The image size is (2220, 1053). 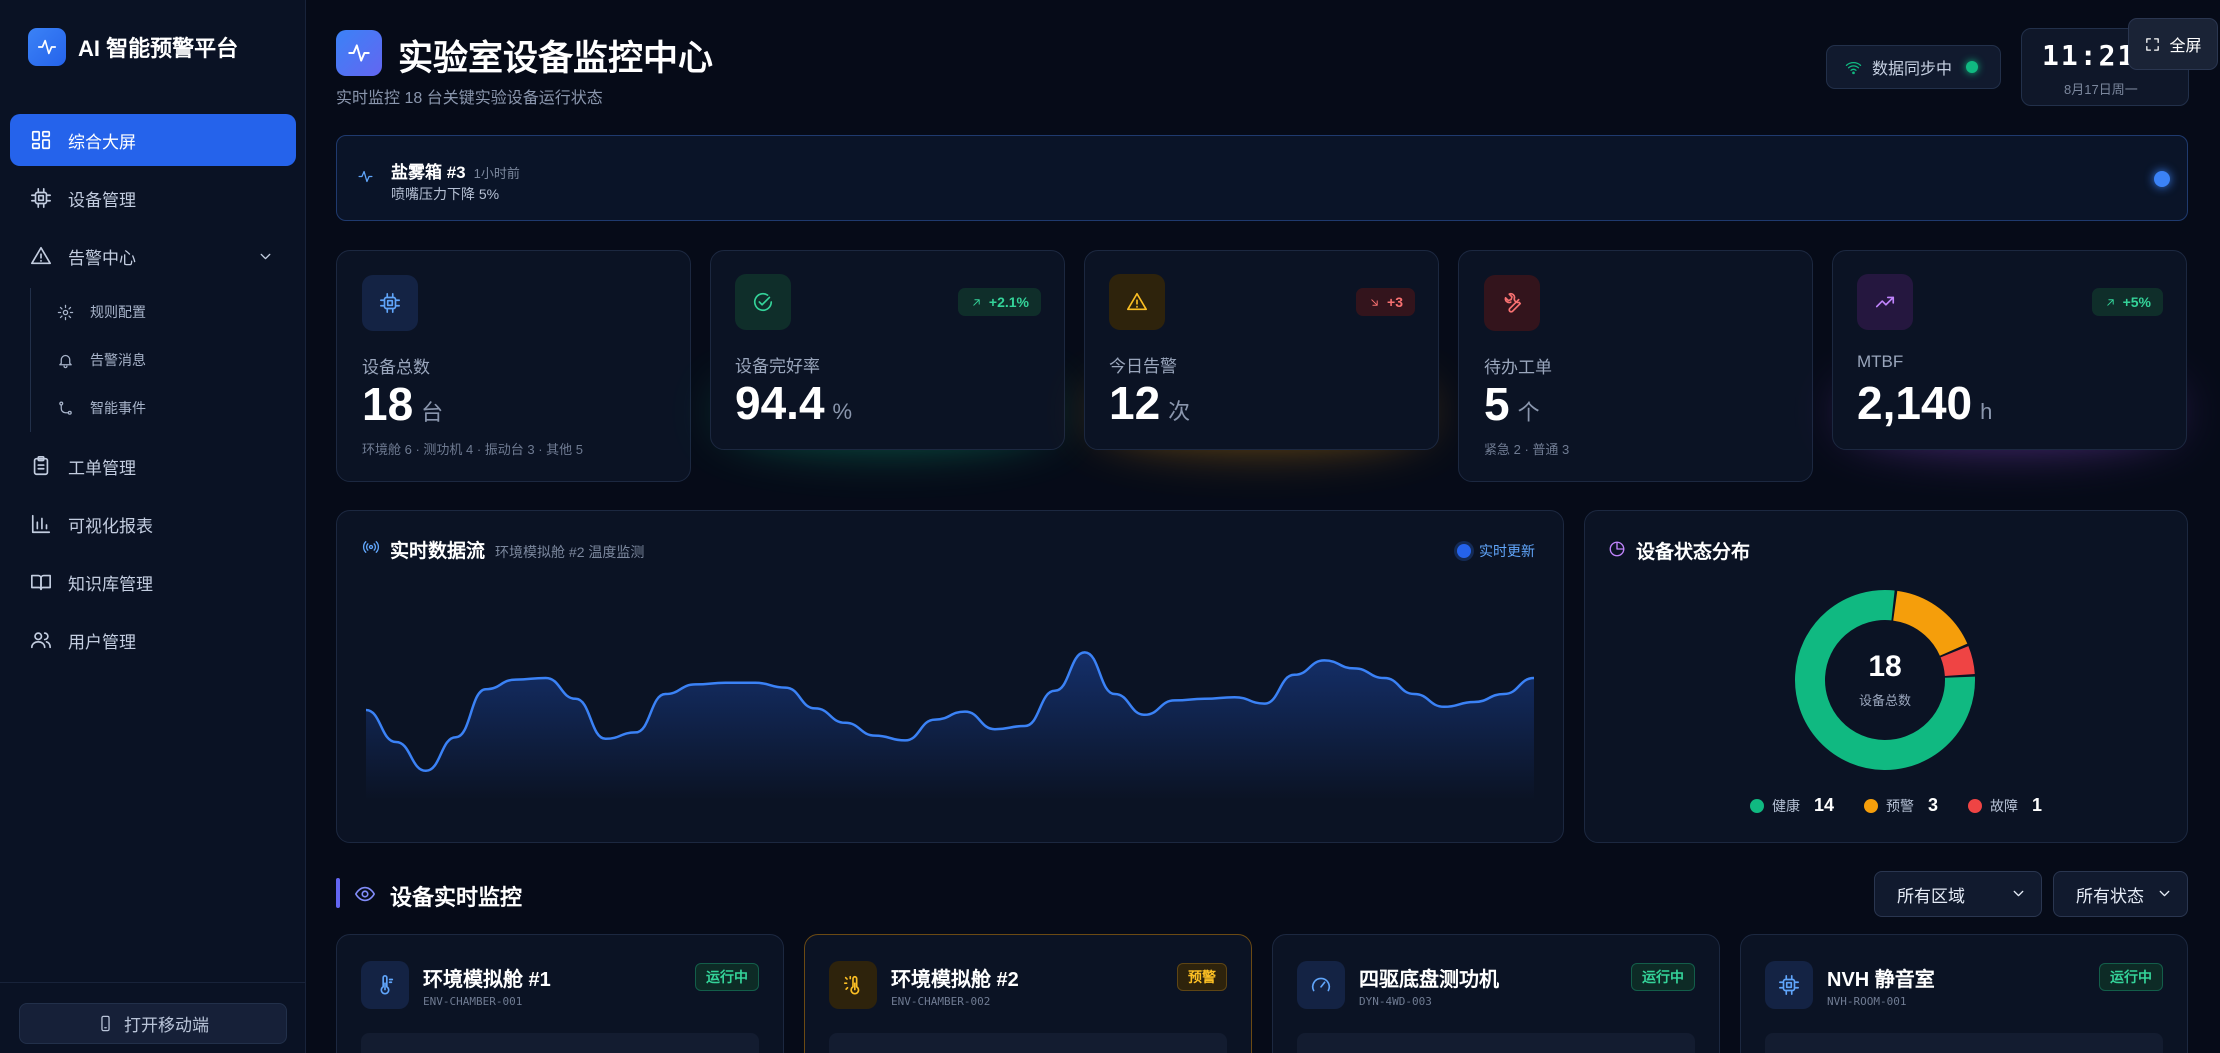 I want to click on status-filter-select: 所有状态, so click(x=2120, y=894).